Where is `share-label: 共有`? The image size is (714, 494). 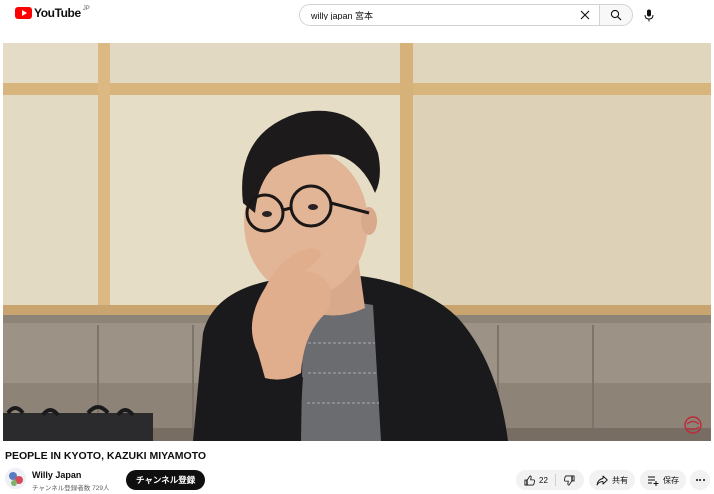 share-label: 共有 is located at coordinates (620, 480).